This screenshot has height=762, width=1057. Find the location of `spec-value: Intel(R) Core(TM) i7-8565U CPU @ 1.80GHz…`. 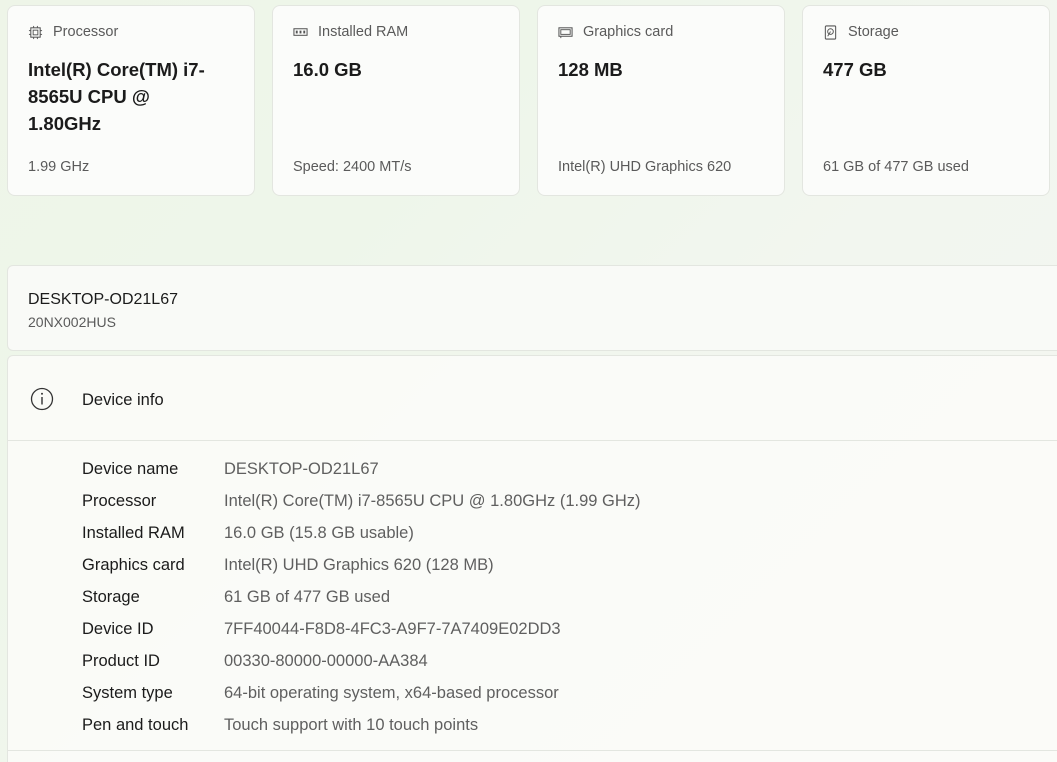

spec-value: Intel(R) Core(TM) i7-8565U CPU @ 1.80GHz… is located at coordinates (432, 501).